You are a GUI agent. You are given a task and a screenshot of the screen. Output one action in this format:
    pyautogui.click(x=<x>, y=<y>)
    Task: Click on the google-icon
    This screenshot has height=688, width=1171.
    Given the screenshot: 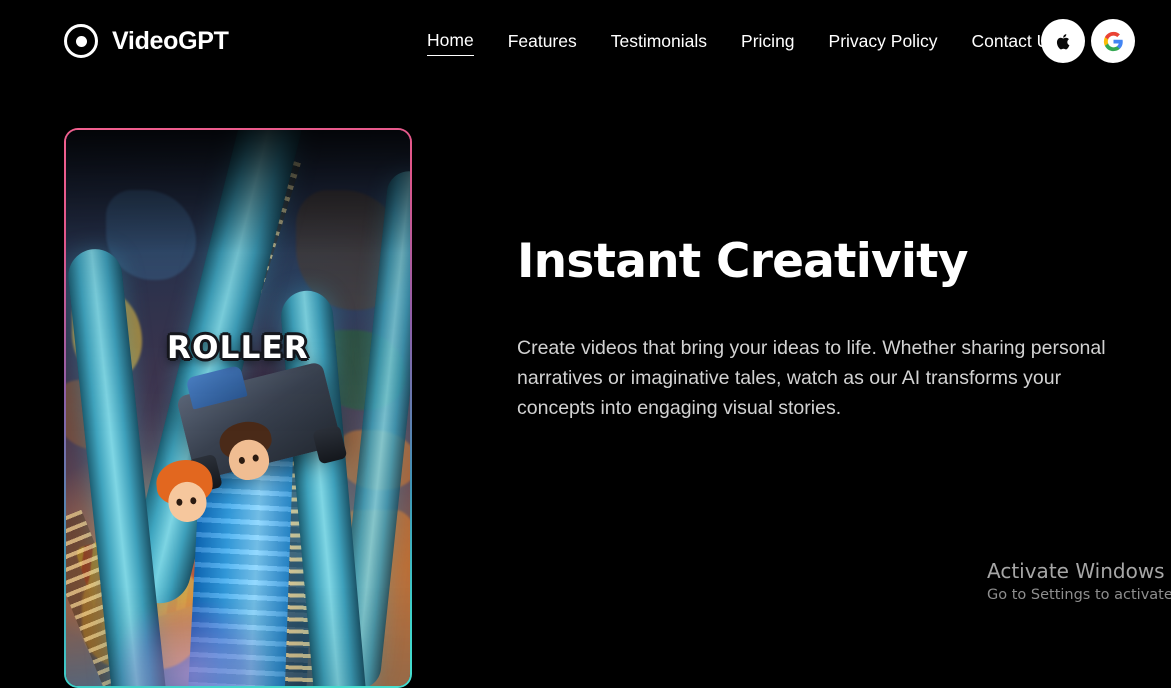 What is the action you would take?
    pyautogui.click(x=1113, y=41)
    